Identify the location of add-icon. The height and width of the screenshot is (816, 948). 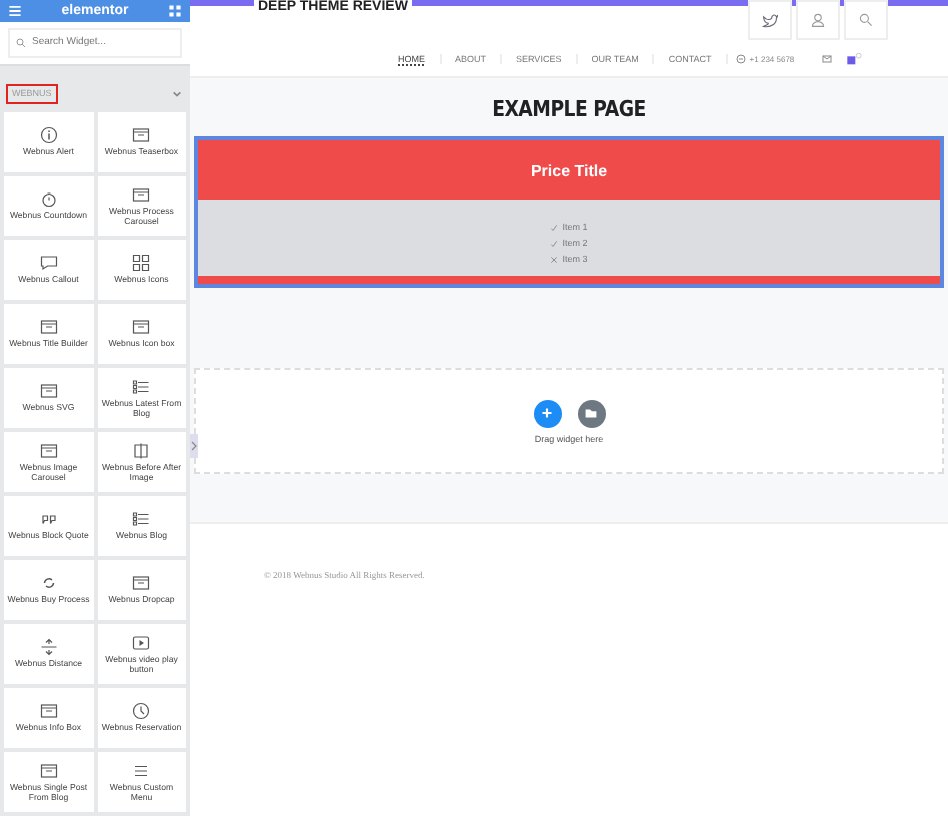
(547, 413).